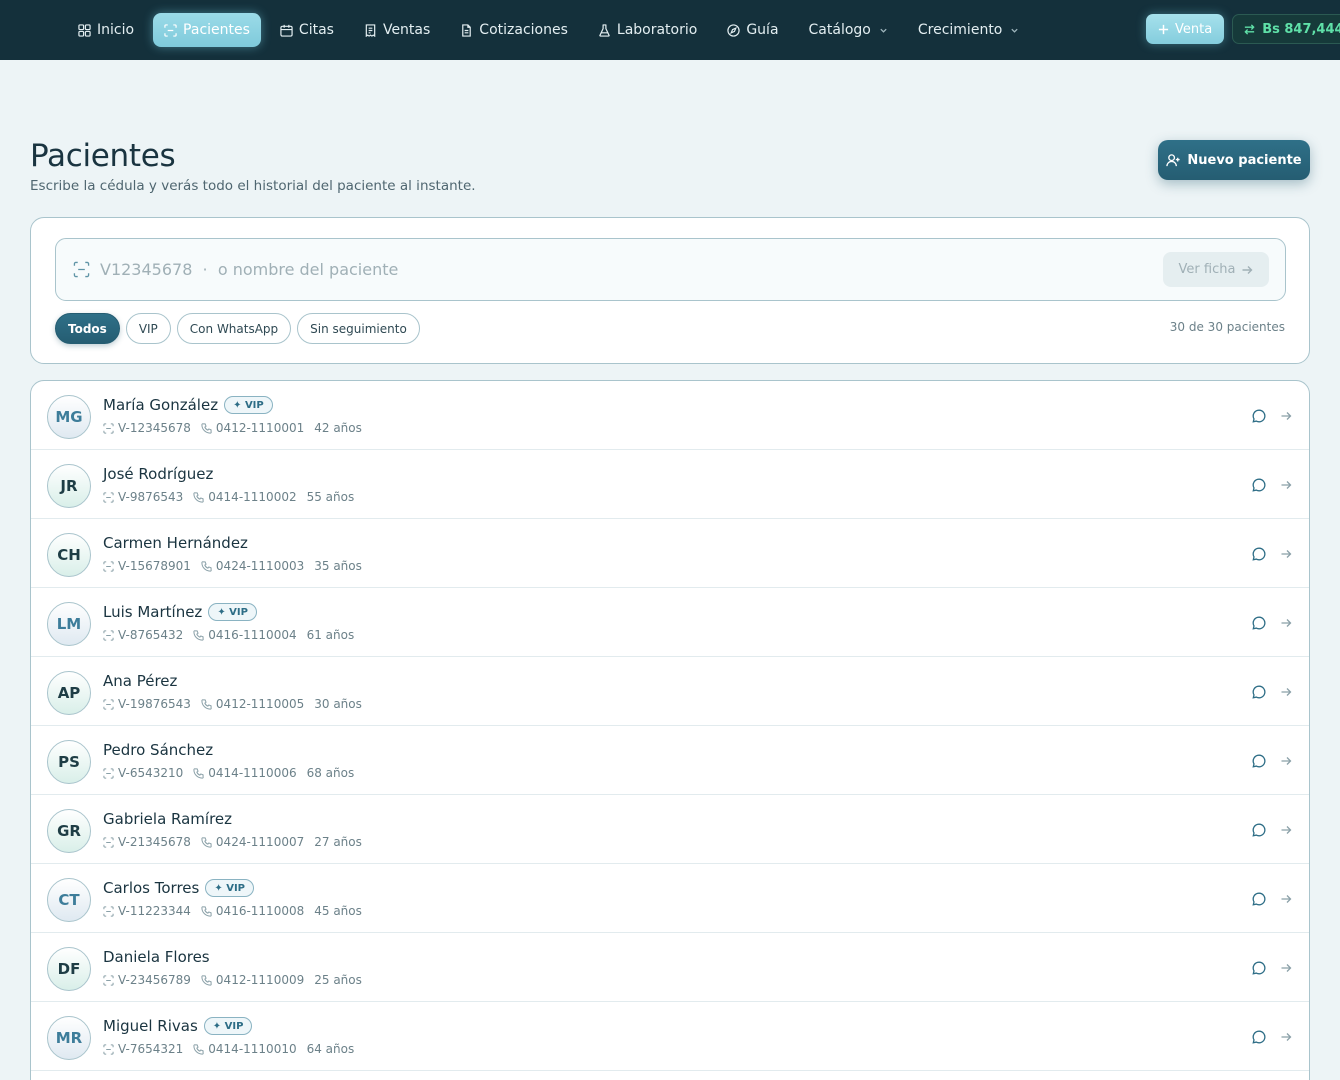  I want to click on patient-meta: V-7654321 0414-1110010 64 años, so click(228, 1049).